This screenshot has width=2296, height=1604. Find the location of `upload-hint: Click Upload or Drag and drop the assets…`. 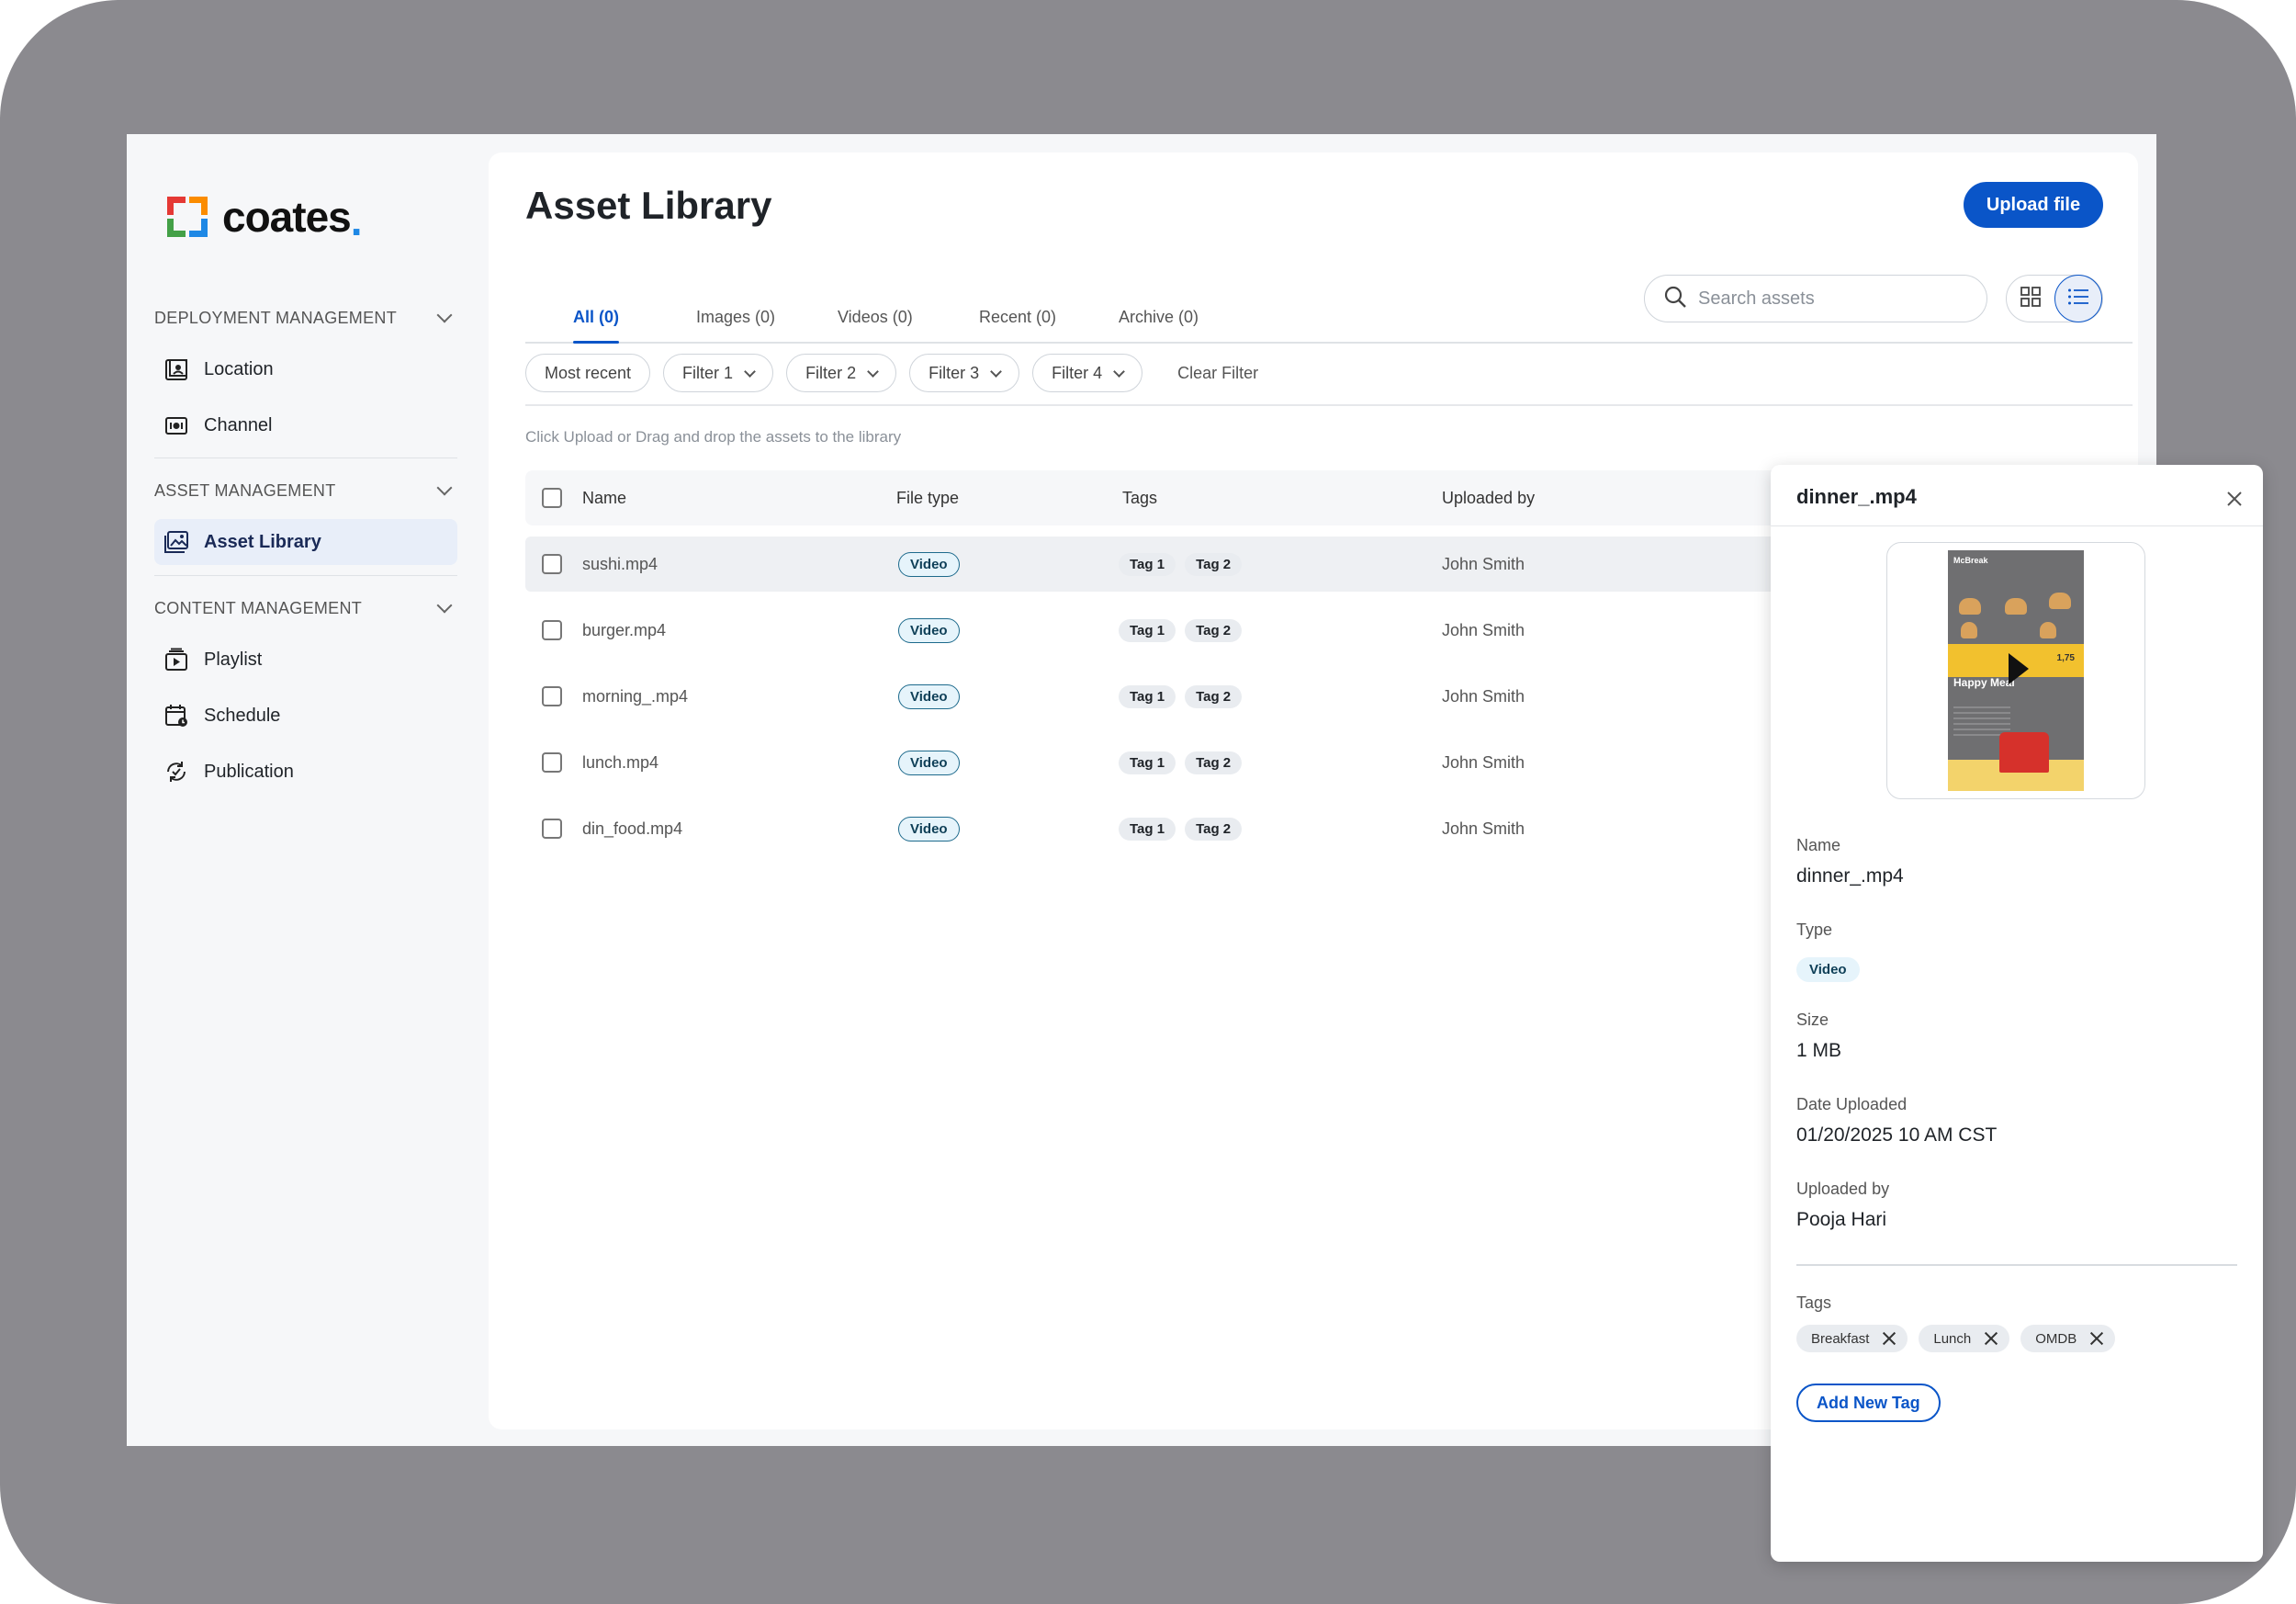

upload-hint: Click Upload or Drag and drop the assets… is located at coordinates (713, 437).